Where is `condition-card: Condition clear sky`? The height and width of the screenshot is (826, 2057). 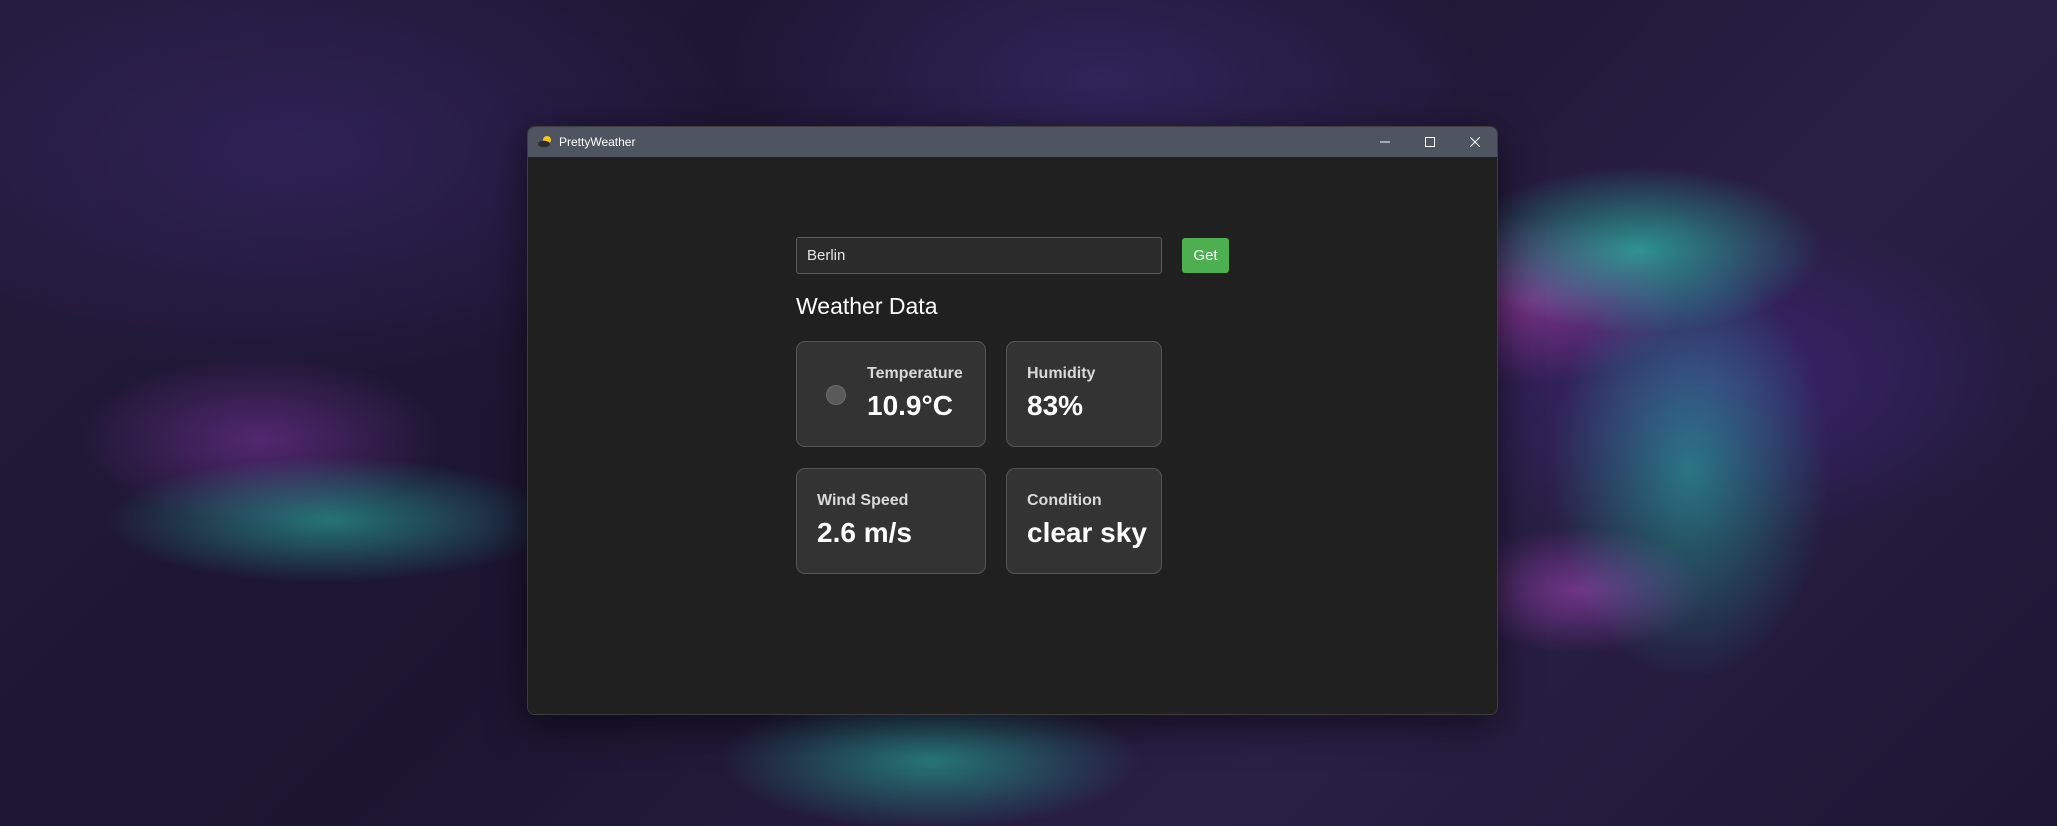
condition-card: Condition clear sky is located at coordinates (1084, 521).